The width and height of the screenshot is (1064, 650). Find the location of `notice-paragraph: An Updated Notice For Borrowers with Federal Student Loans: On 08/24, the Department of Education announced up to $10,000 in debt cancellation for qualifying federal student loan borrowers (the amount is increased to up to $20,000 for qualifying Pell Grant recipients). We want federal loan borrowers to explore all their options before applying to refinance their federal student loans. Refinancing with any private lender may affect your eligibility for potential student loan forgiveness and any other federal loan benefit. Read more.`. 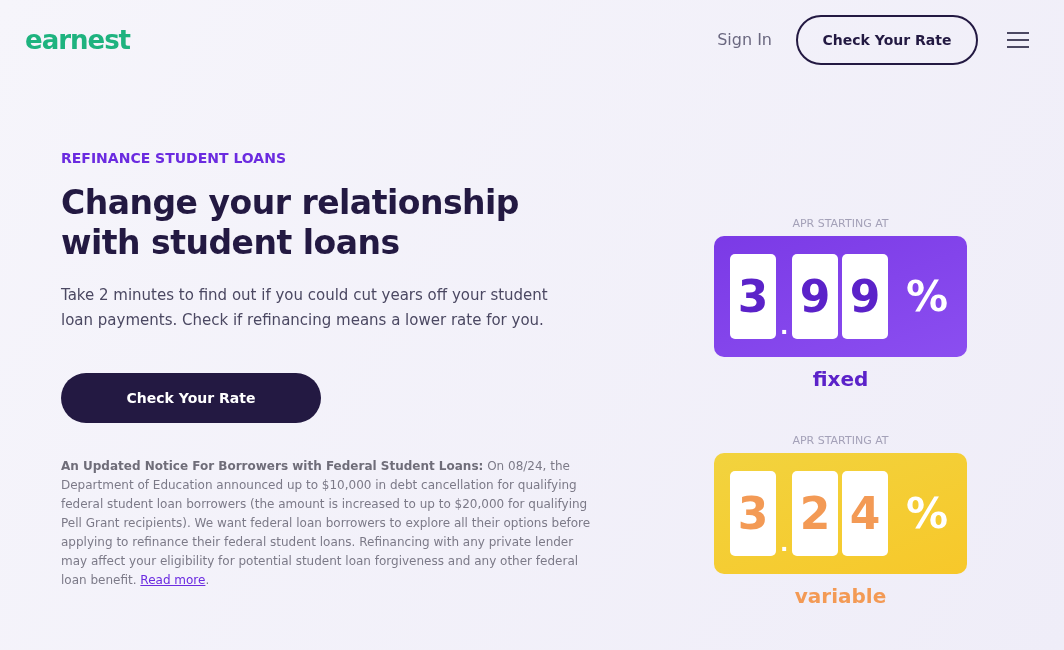

notice-paragraph: An Updated Notice For Borrowers with Federal Student Loans: On 08/24, the Department of Education announced up to $10,000 in debt cancellation for qualifying federal student loan borrowers (the amount is increased to up to $20,000 for qualifying Pell Grant recipients). We want federal loan borrowers to explore all their options before applying to refinance their federal student loans. Refinancing with any private lender may affect your eligibility for potential student loan forgiveness and any other federal loan benefit. Read more. is located at coordinates (326, 523).